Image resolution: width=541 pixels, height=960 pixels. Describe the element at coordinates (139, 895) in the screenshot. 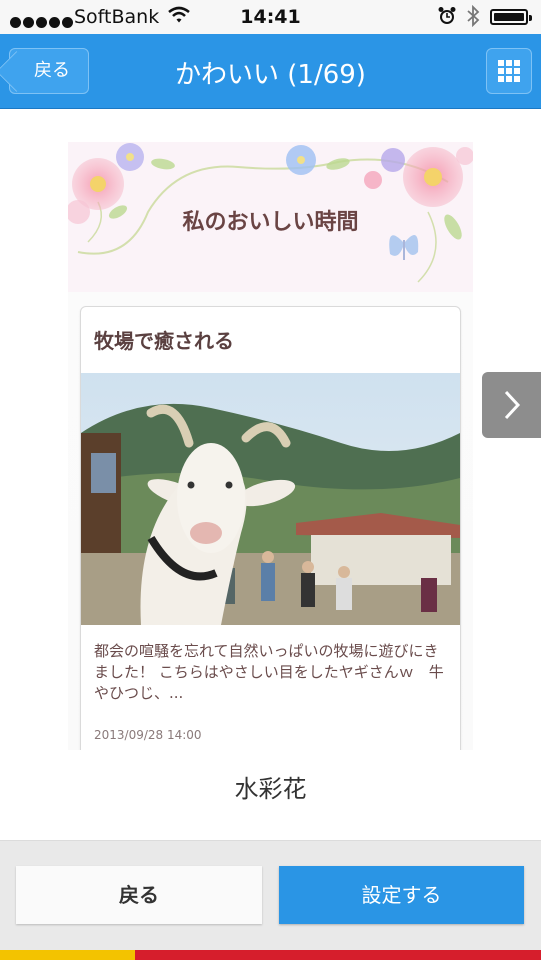

I see `back-button: 戻る` at that location.